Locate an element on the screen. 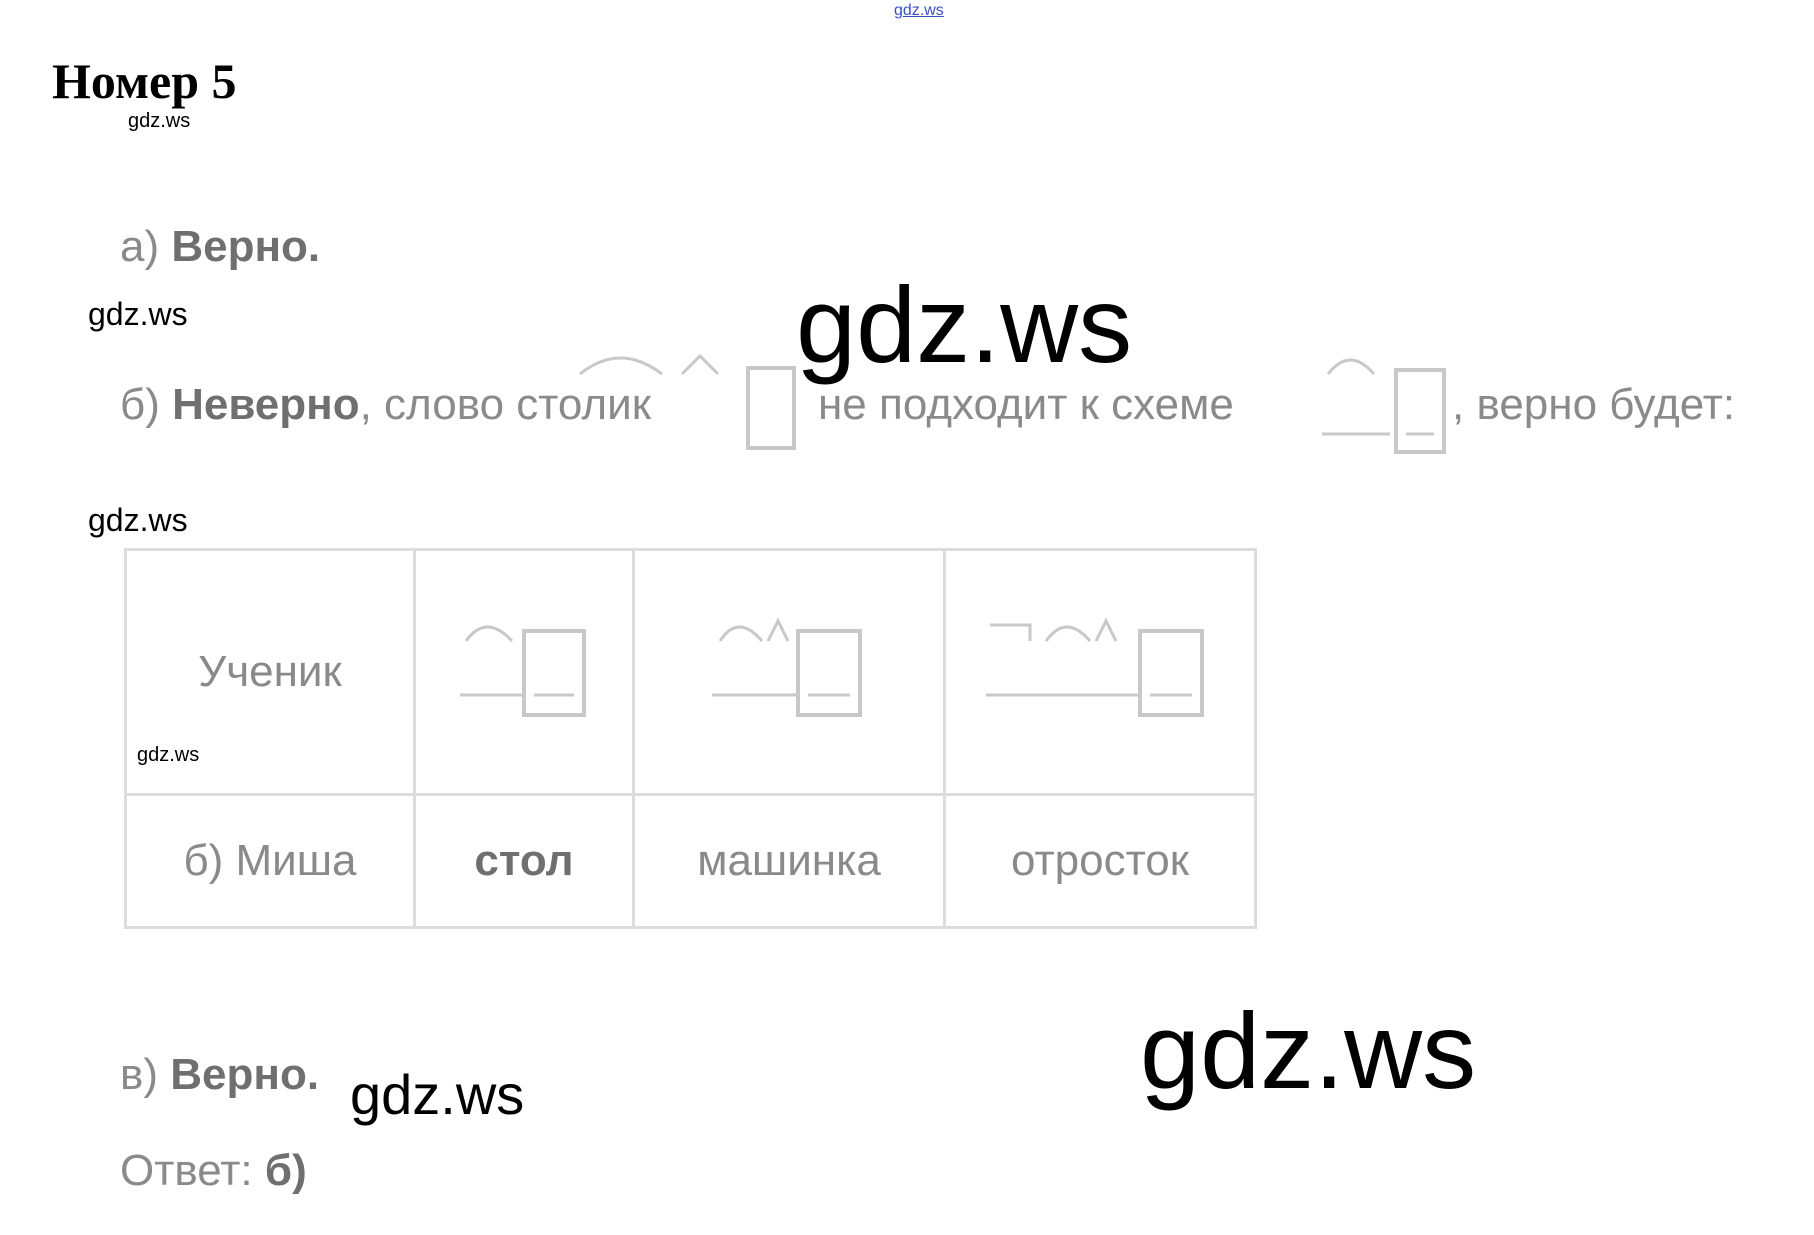  row-label: б) Миша is located at coordinates (270, 860).